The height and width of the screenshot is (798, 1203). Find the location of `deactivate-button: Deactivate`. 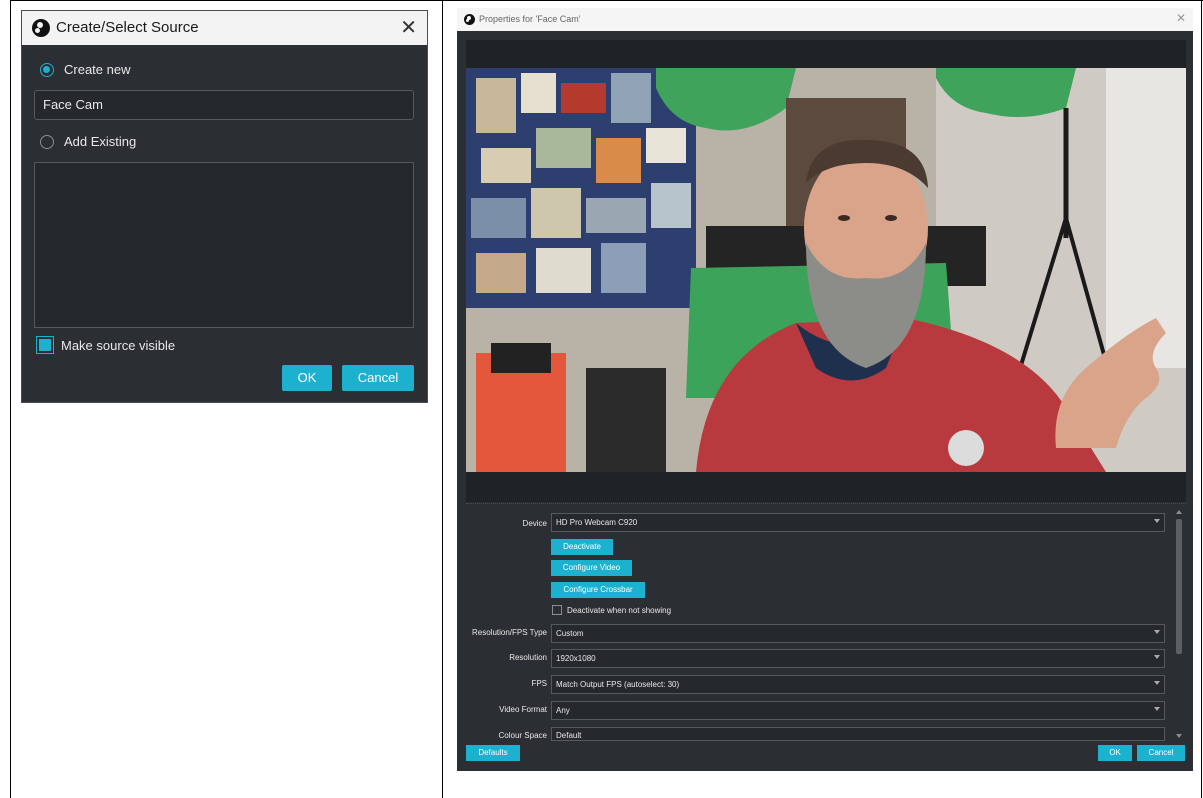

deactivate-button: Deactivate is located at coordinates (582, 547).